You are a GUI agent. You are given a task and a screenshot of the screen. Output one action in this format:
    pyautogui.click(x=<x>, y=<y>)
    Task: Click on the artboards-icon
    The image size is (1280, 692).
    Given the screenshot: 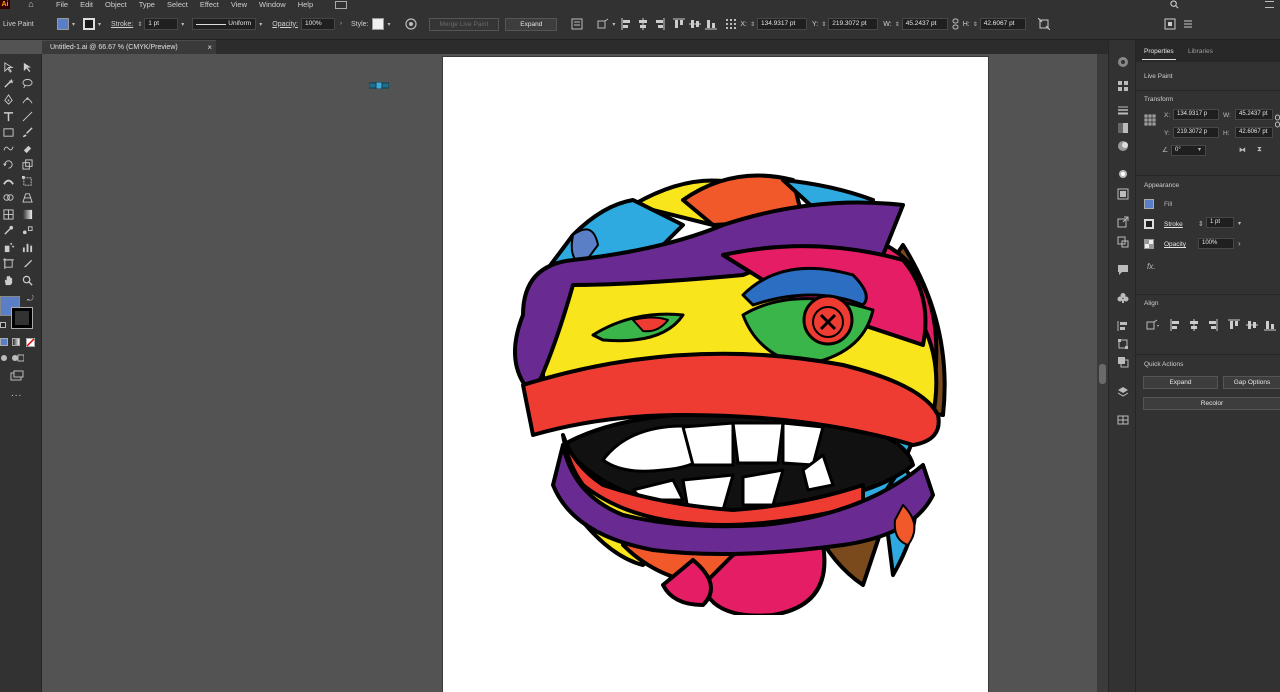 What is the action you would take?
    pyautogui.click(x=1123, y=242)
    